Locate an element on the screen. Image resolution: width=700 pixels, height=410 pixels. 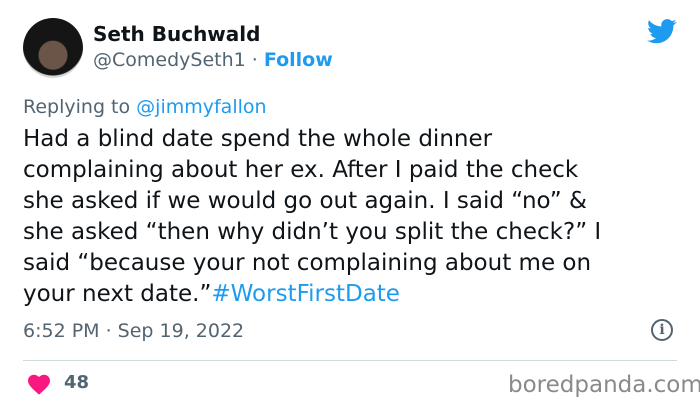
author-handle: @ComedySeth1 is located at coordinates (169, 60).